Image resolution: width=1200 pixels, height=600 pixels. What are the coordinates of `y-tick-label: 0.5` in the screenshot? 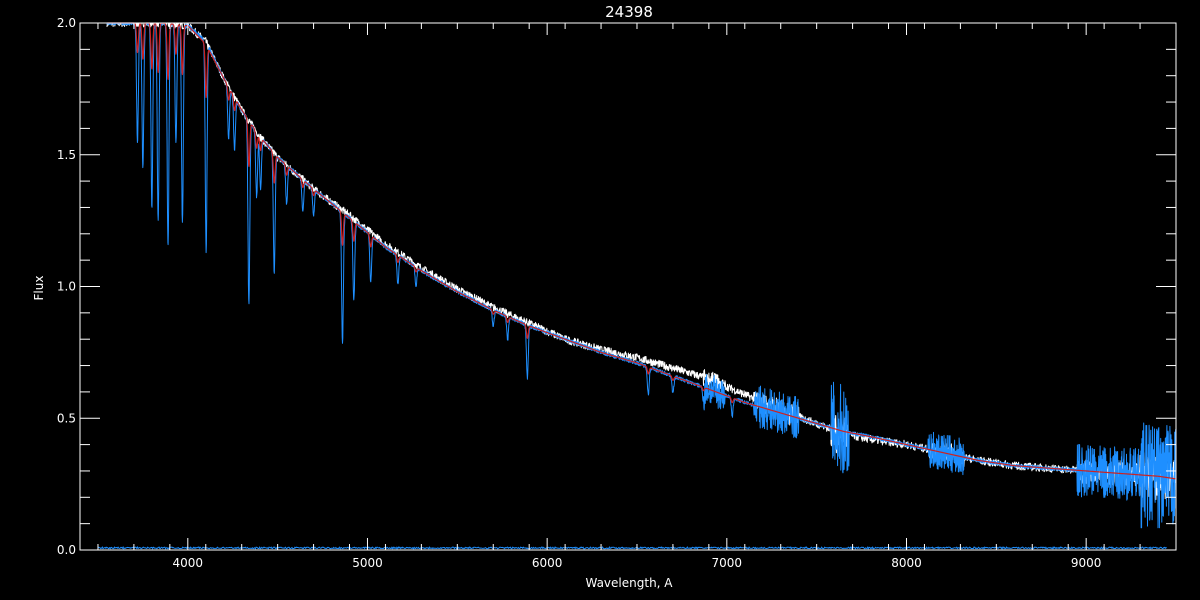 It's located at (66, 418).